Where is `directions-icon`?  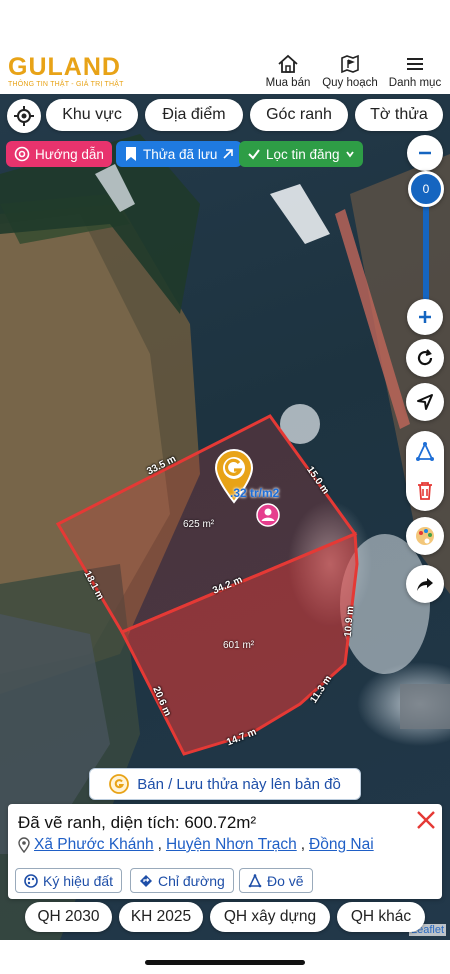 directions-icon is located at coordinates (146, 880).